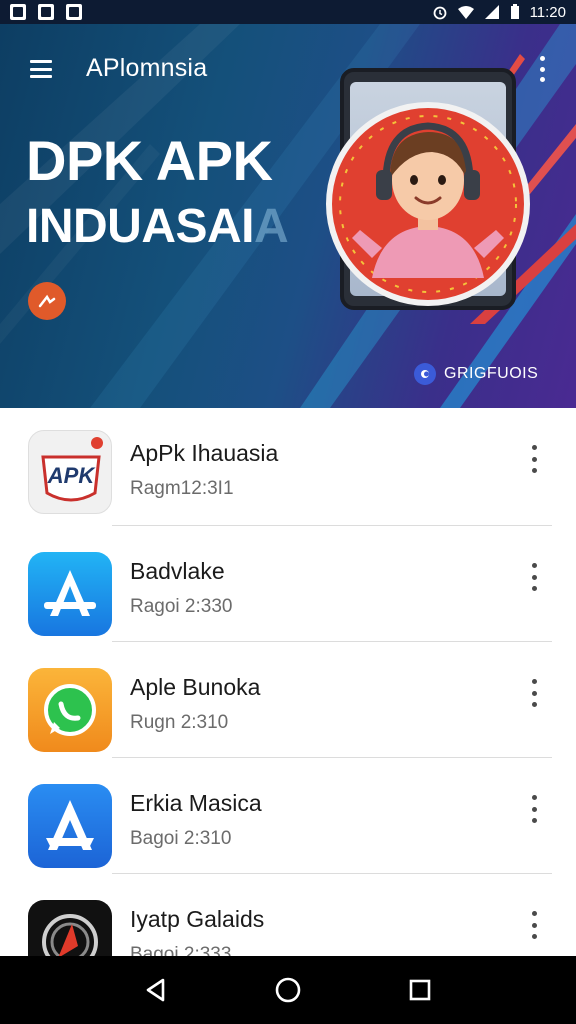 This screenshot has height=1024, width=576. I want to click on hero-headline-main: INDUASAI, so click(140, 226).